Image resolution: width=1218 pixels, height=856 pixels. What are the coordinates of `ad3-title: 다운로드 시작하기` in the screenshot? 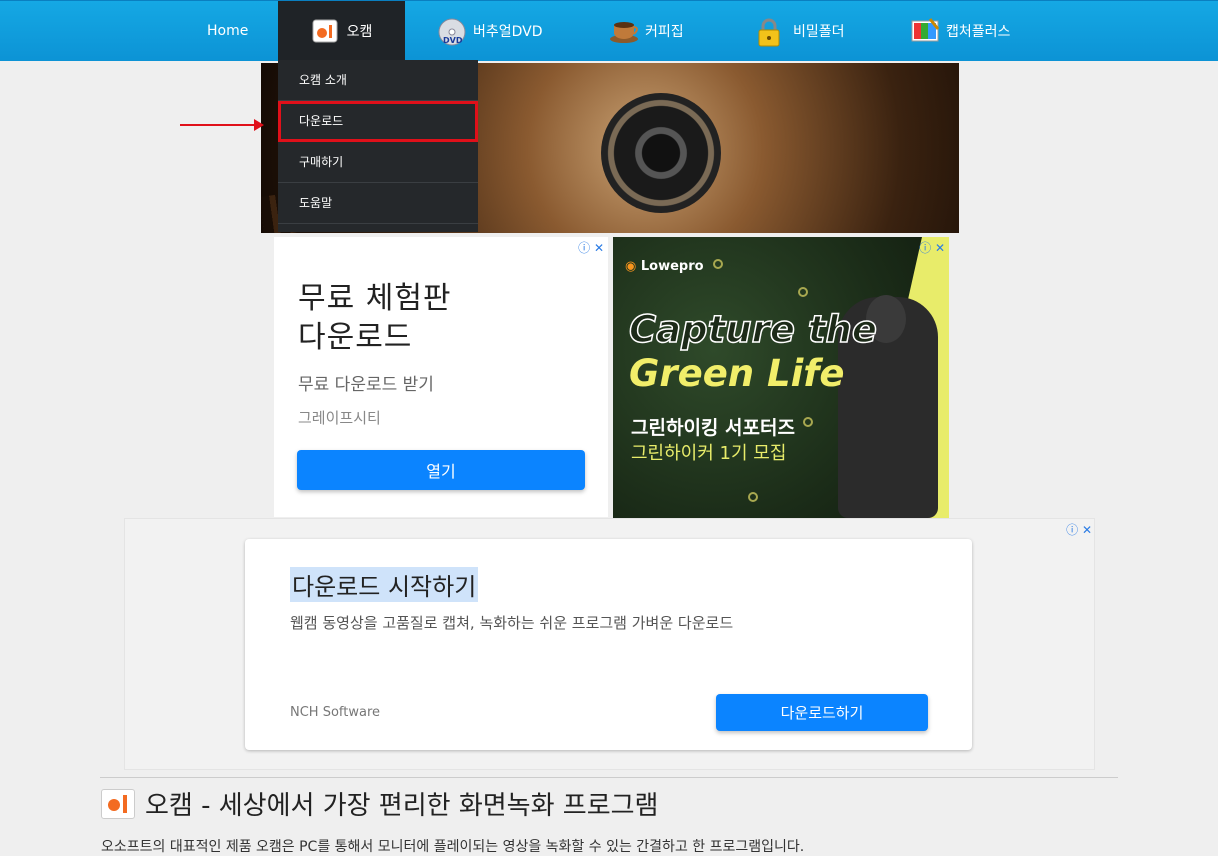 It's located at (384, 584).